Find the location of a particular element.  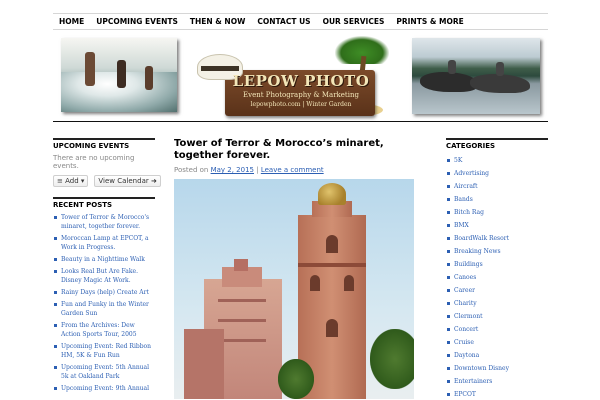

add-button-label: Add is located at coordinates (72, 181).